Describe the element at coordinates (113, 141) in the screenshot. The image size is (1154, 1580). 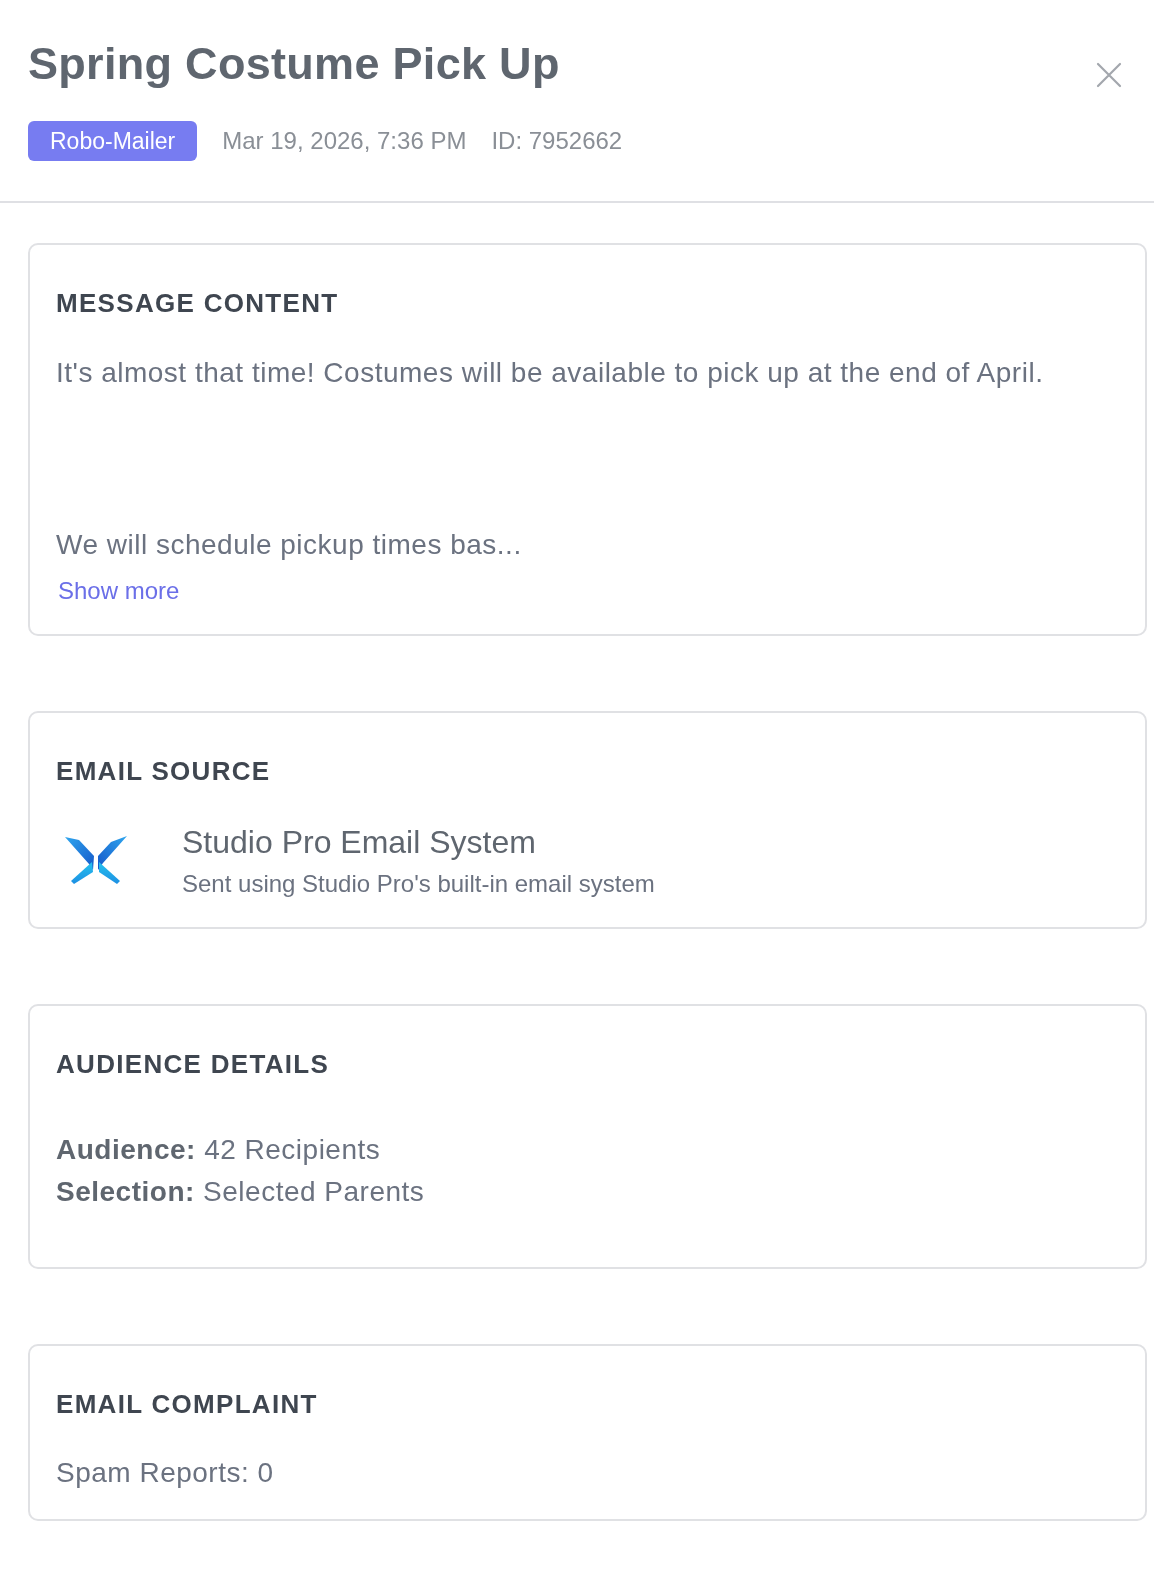
I see `sender-badge: Robo-Mailer` at that location.